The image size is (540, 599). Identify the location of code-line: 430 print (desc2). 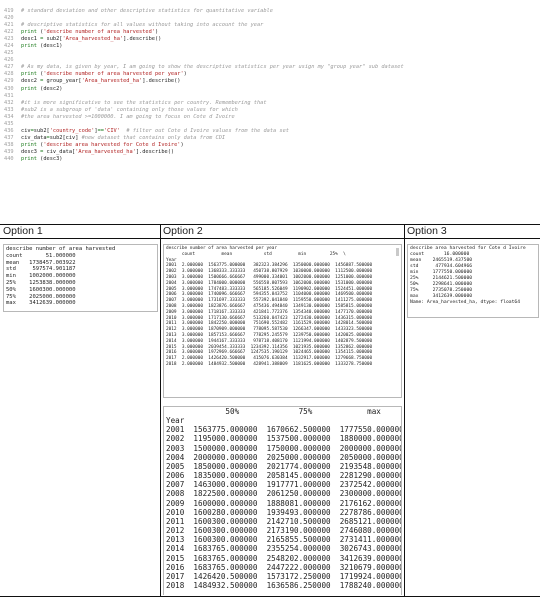
(270, 89).